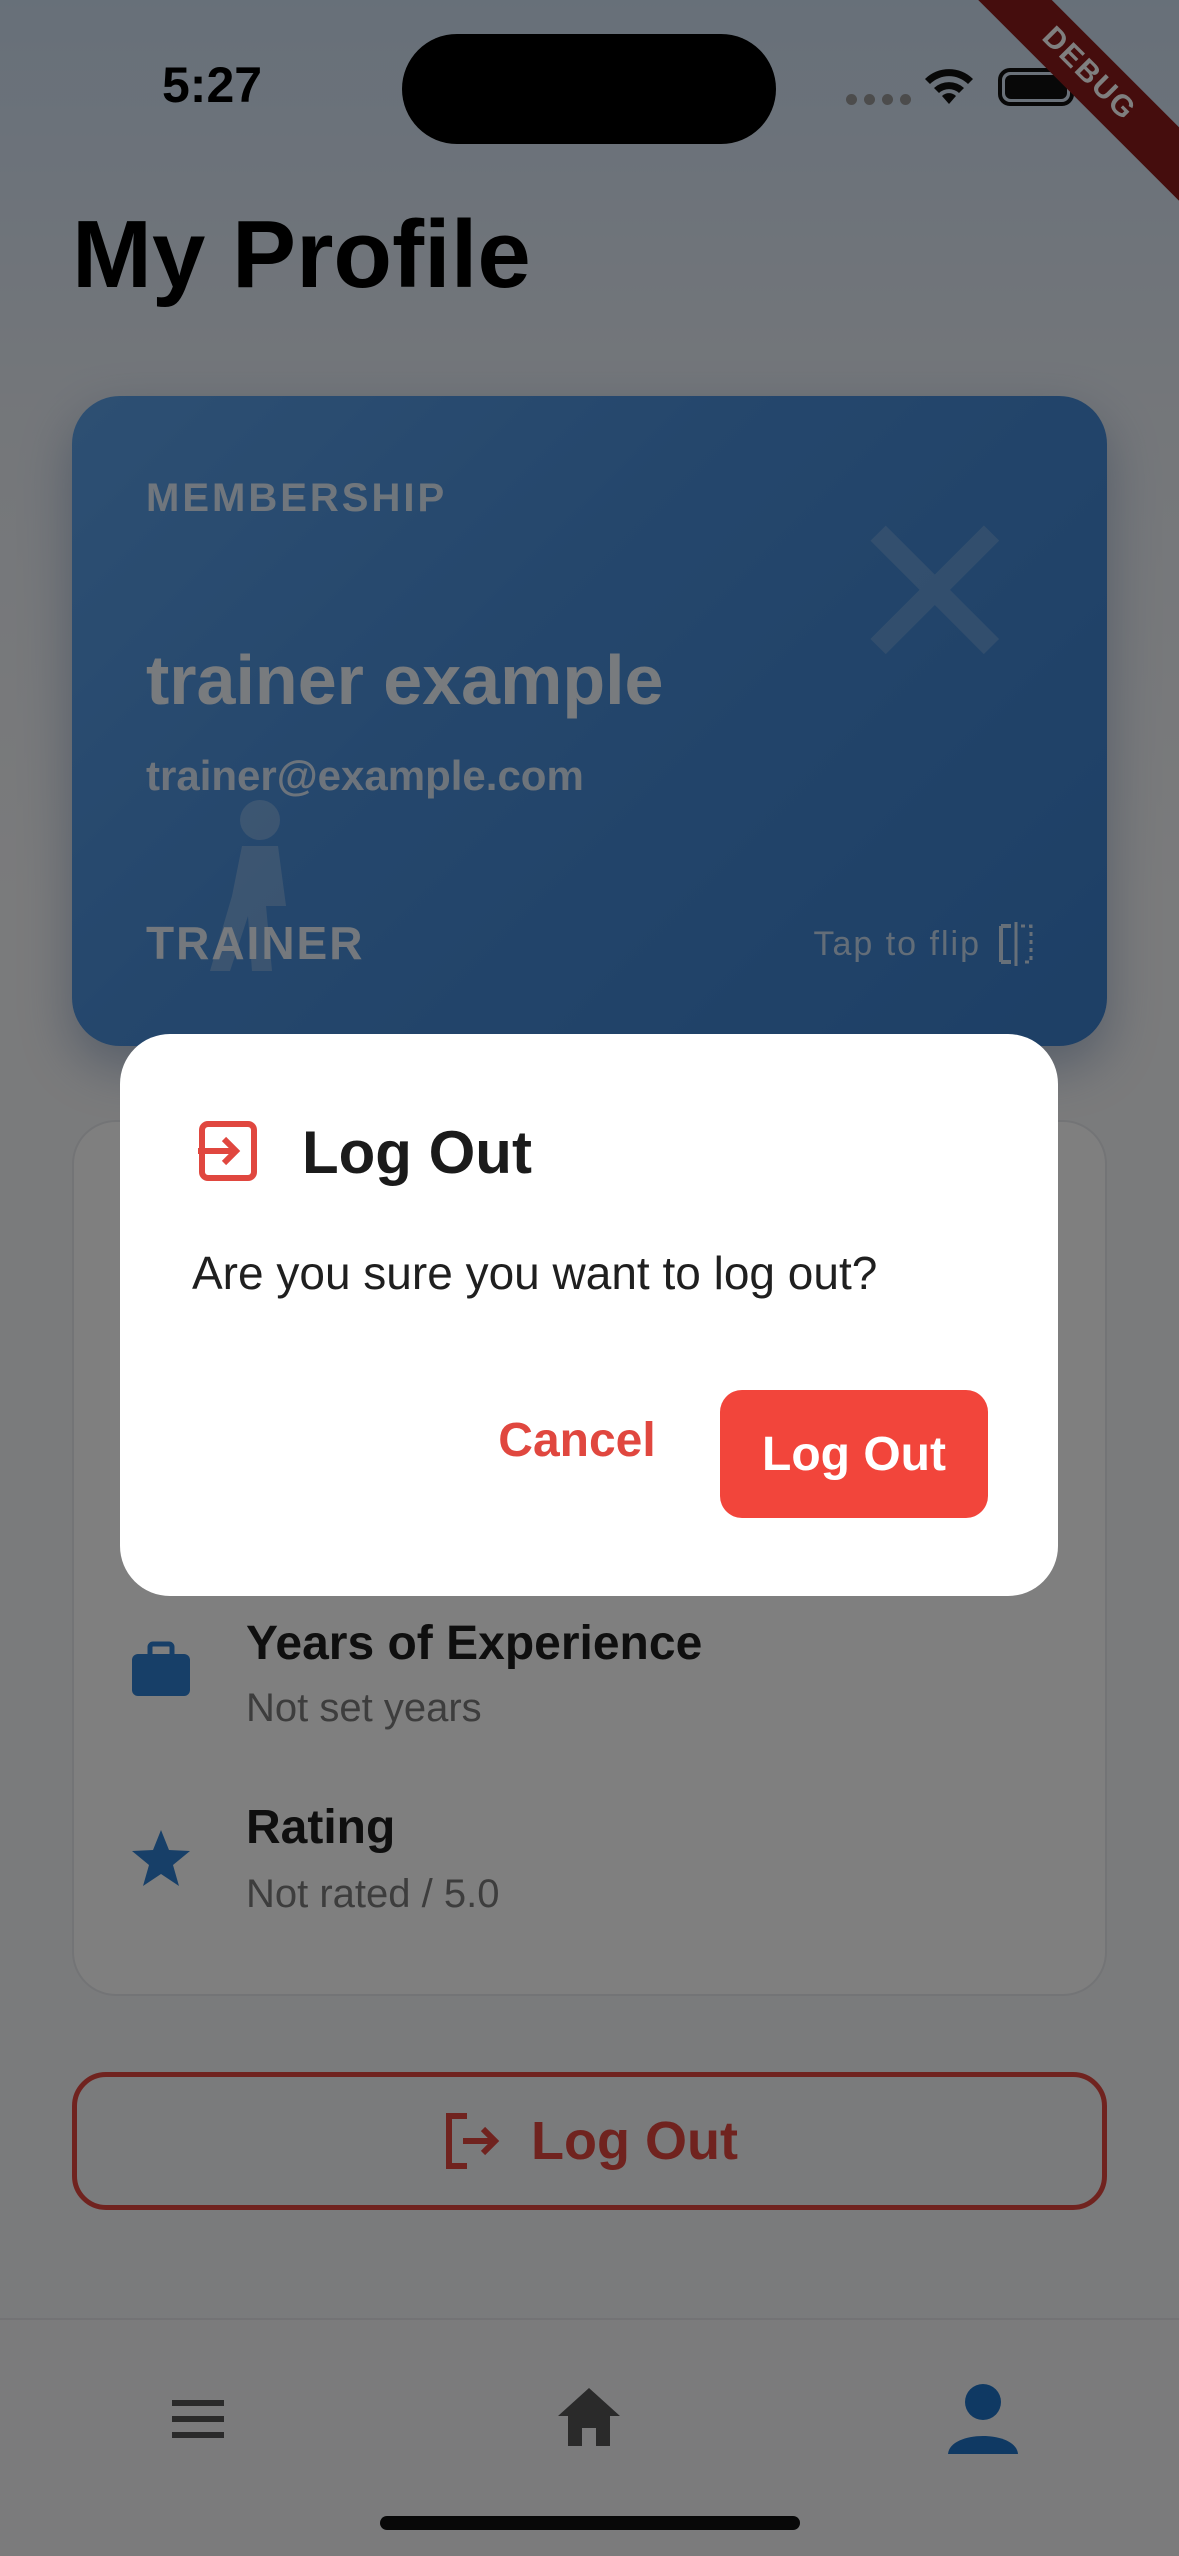 The image size is (1179, 2556). Describe the element at coordinates (577, 1440) in the screenshot. I see `cancel-button: Cancel` at that location.